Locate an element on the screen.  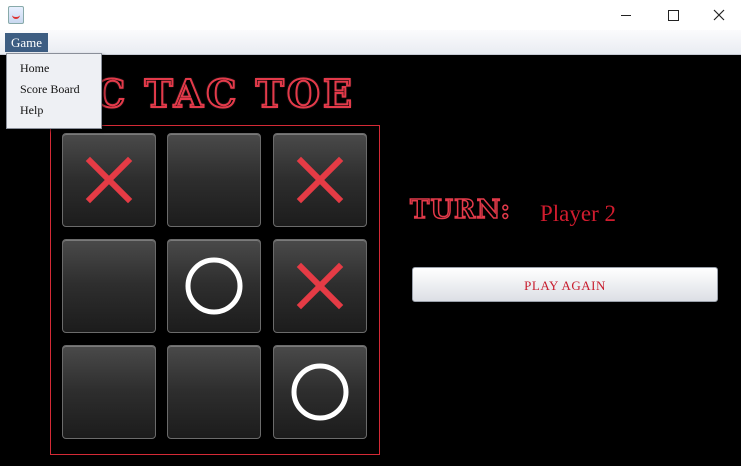
java-app-icon is located at coordinates (16, 15).